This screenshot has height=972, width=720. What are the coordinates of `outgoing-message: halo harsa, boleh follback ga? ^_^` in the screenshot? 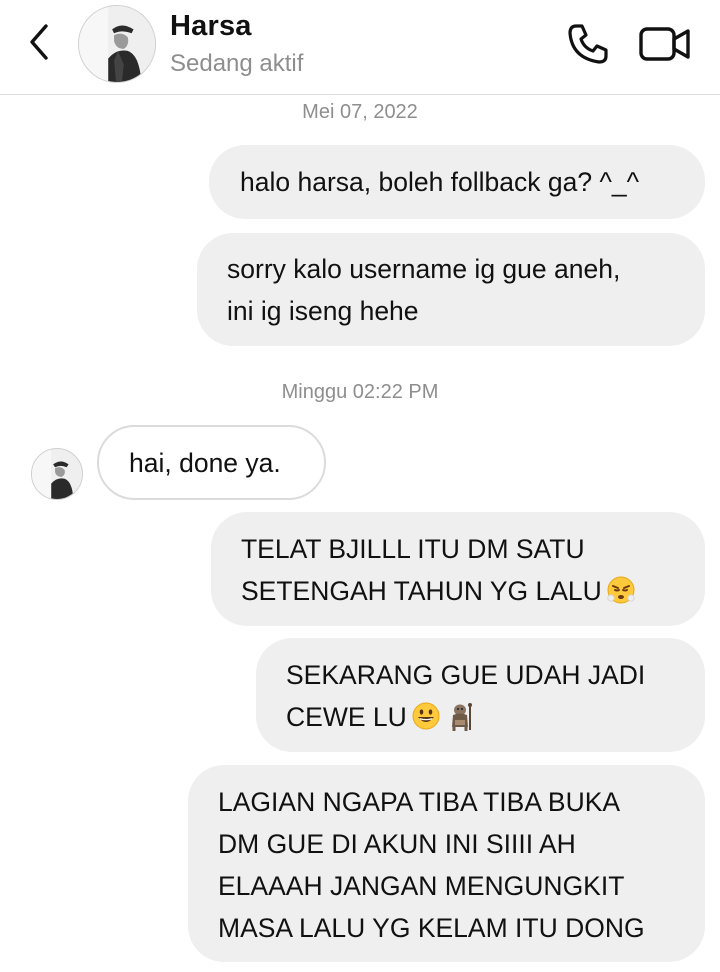 It's located at (457, 182).